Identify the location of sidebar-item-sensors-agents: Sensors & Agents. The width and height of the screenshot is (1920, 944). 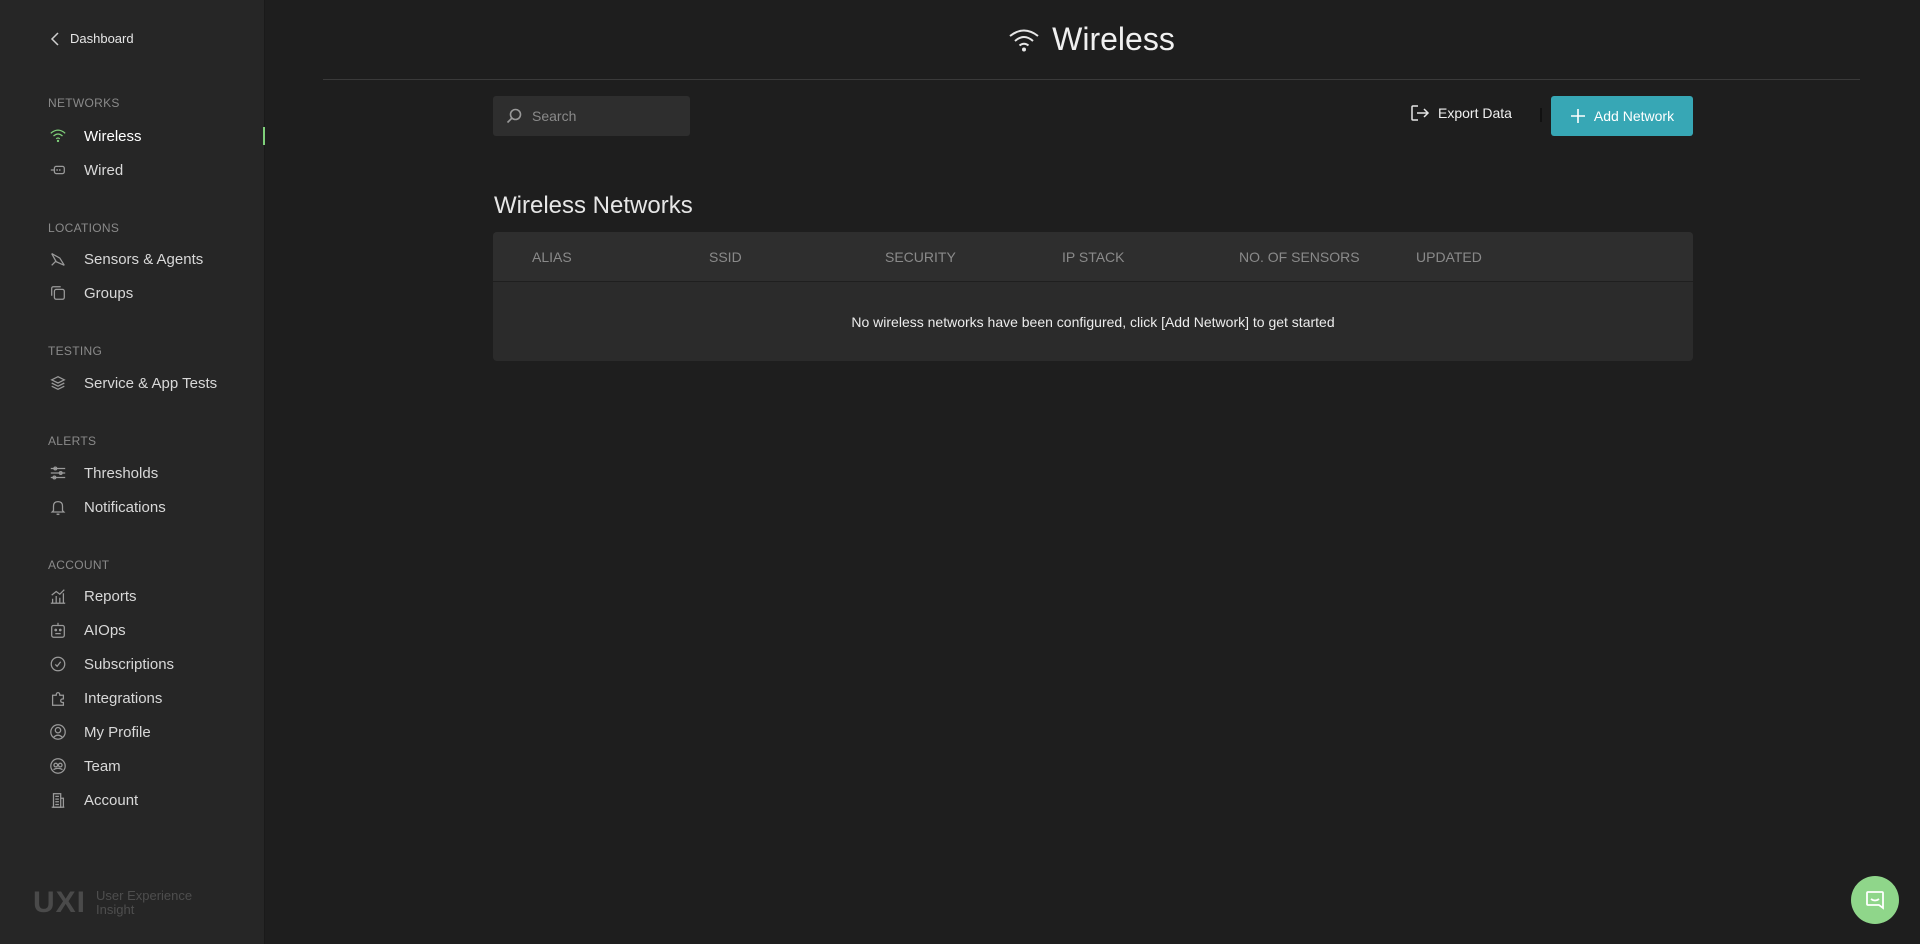
(156, 259).